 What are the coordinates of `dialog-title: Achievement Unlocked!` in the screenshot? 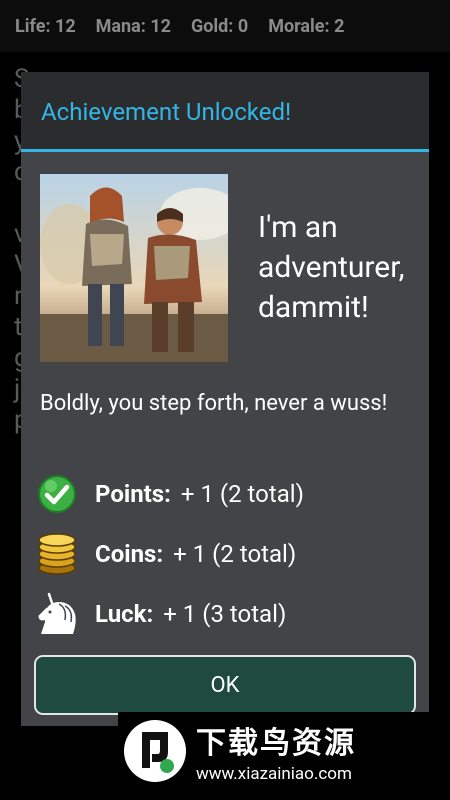 It's located at (166, 112).